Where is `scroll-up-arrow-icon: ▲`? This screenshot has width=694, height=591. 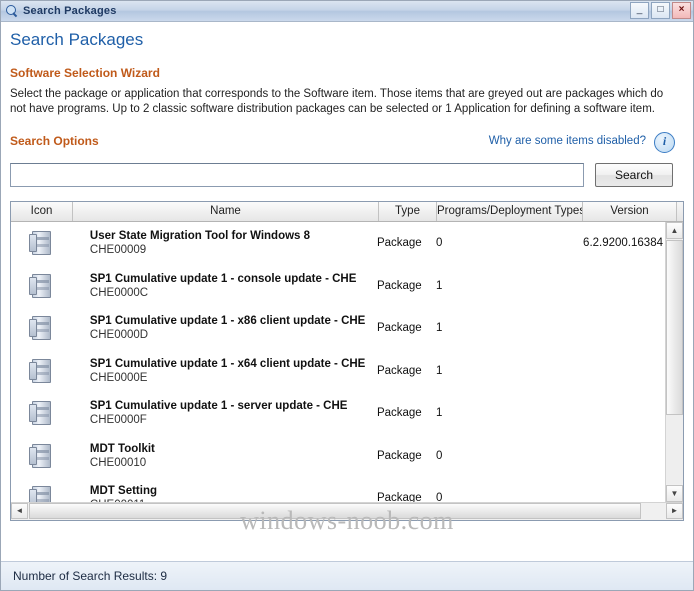
scroll-up-arrow-icon: ▲ is located at coordinates (674, 230).